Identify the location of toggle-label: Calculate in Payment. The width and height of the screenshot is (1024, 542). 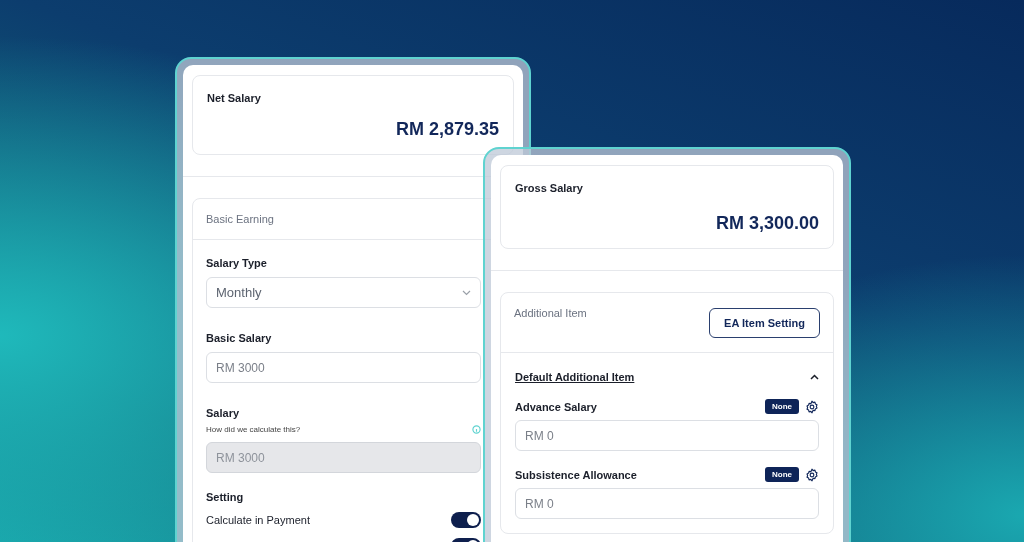
(258, 520).